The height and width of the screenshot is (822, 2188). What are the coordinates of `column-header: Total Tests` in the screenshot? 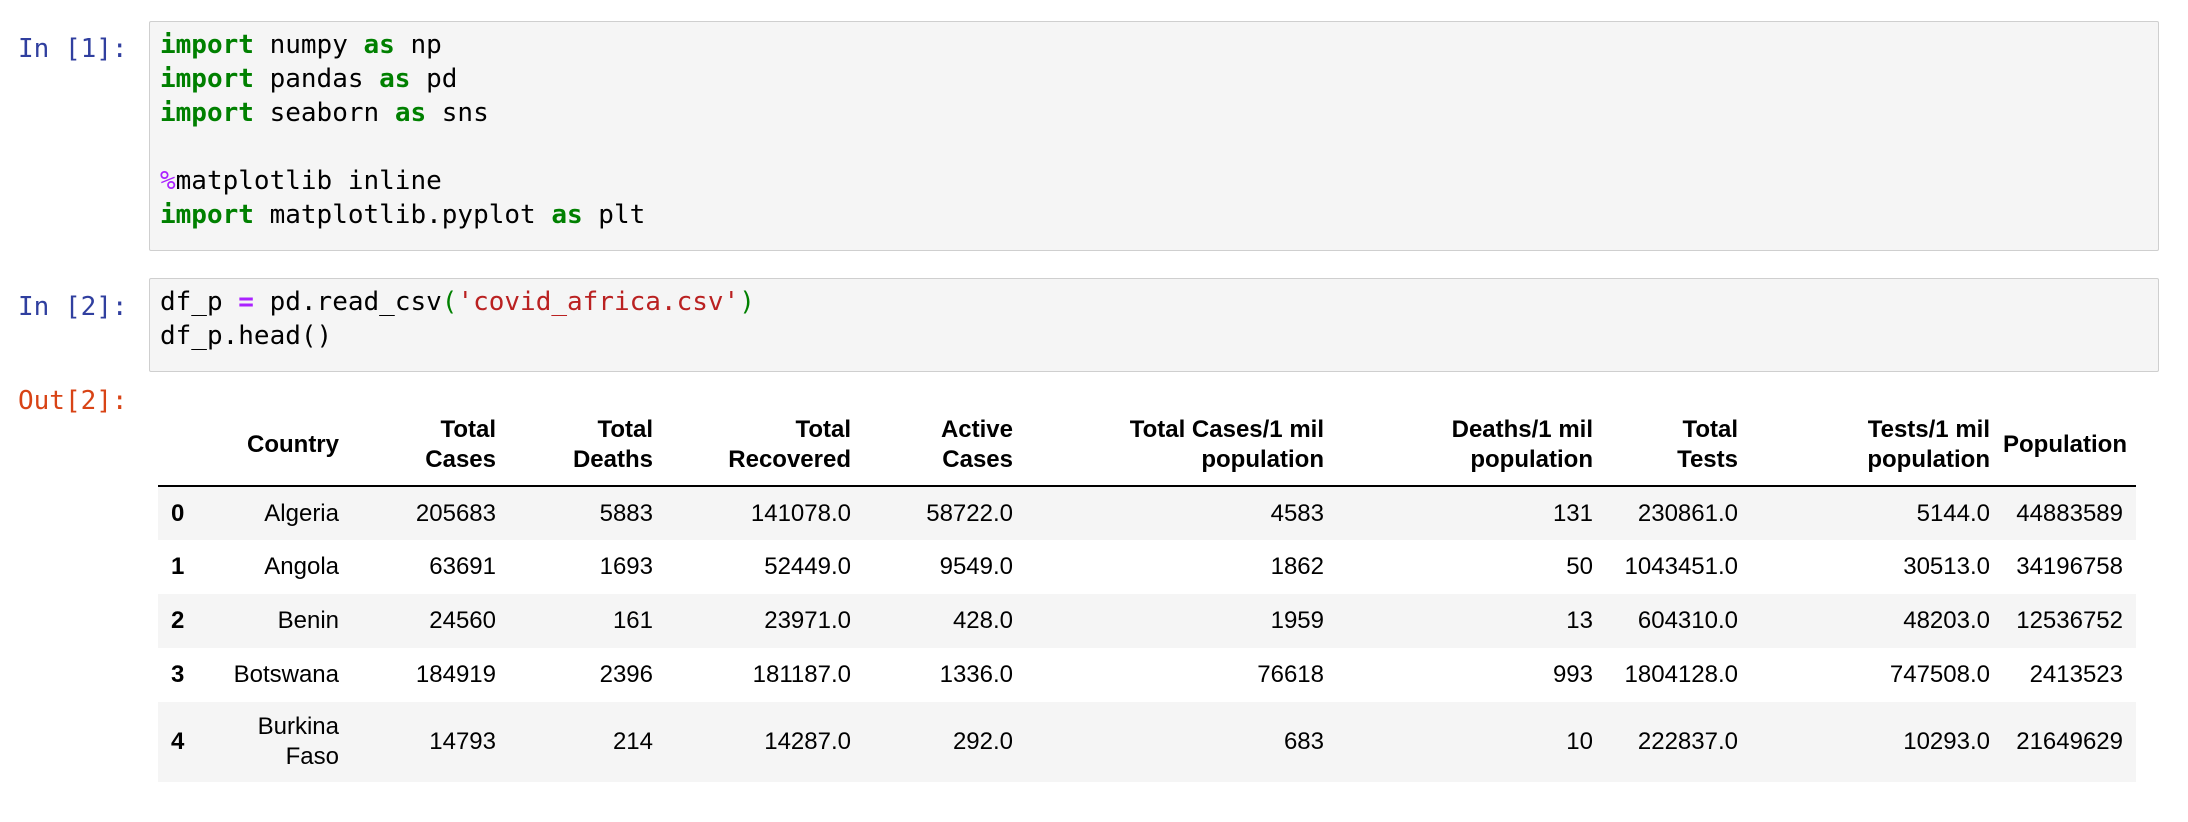 It's located at (1678, 446).